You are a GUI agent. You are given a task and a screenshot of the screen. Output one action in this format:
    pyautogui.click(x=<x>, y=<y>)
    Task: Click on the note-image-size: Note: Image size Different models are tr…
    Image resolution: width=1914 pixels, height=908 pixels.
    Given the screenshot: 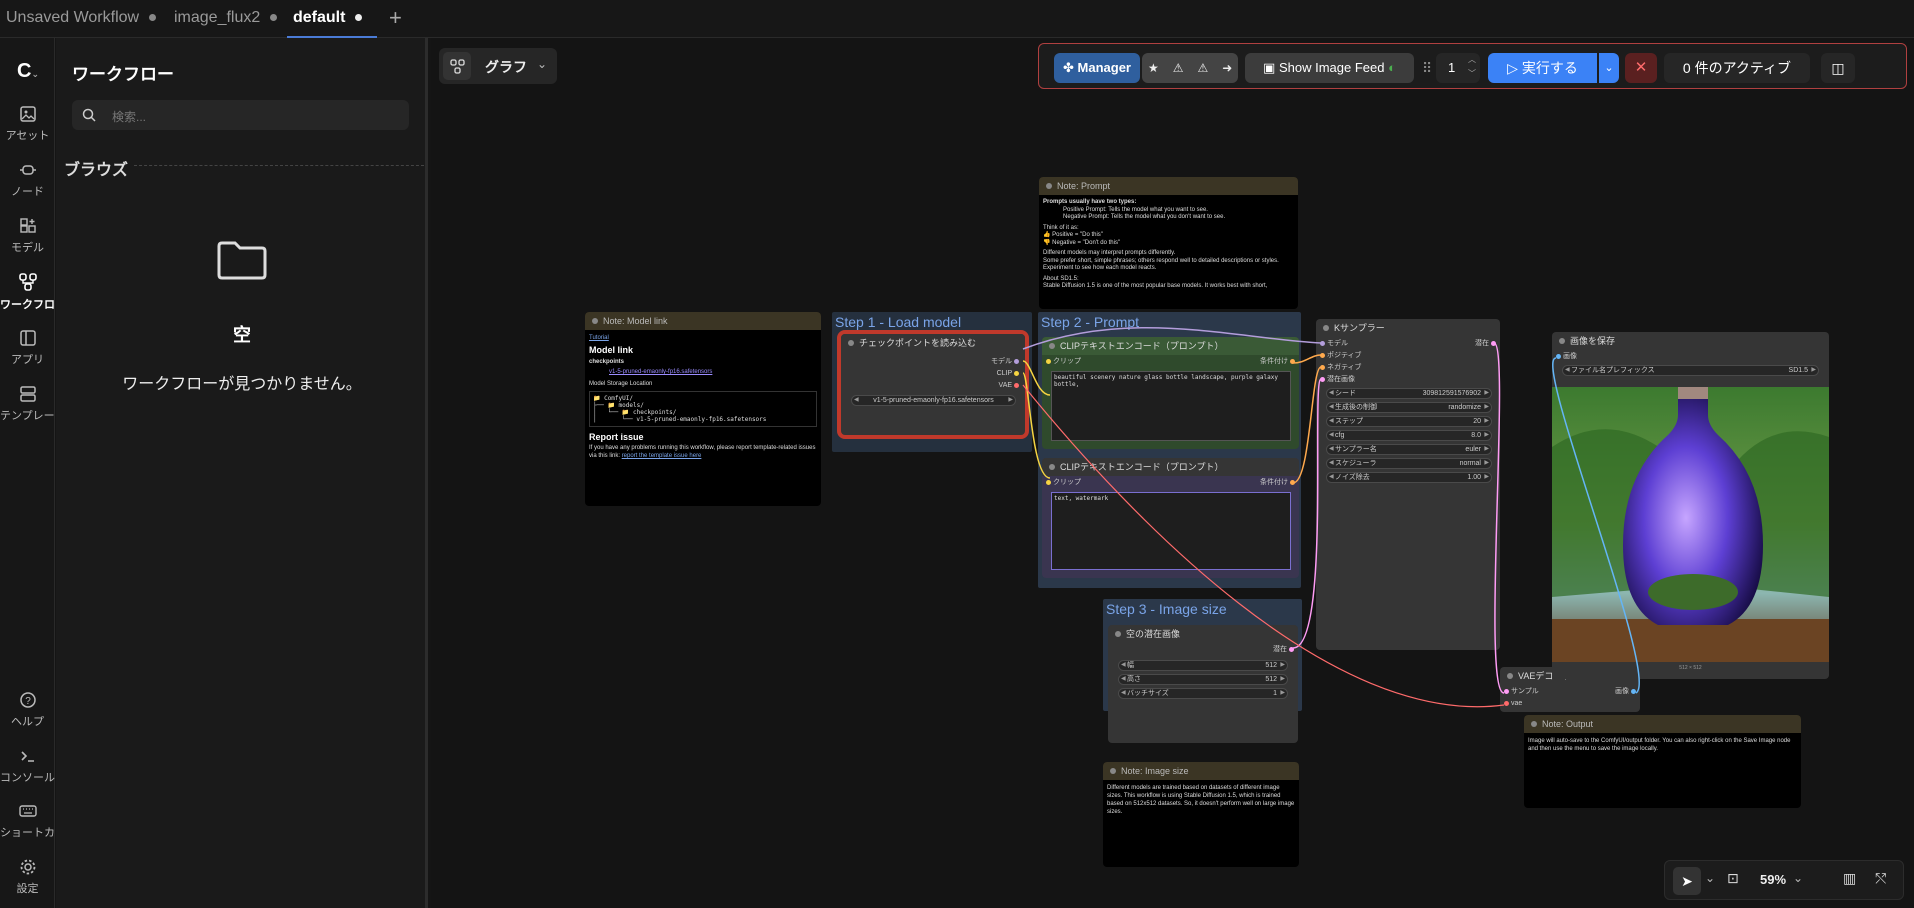 What is the action you would take?
    pyautogui.click(x=1201, y=814)
    